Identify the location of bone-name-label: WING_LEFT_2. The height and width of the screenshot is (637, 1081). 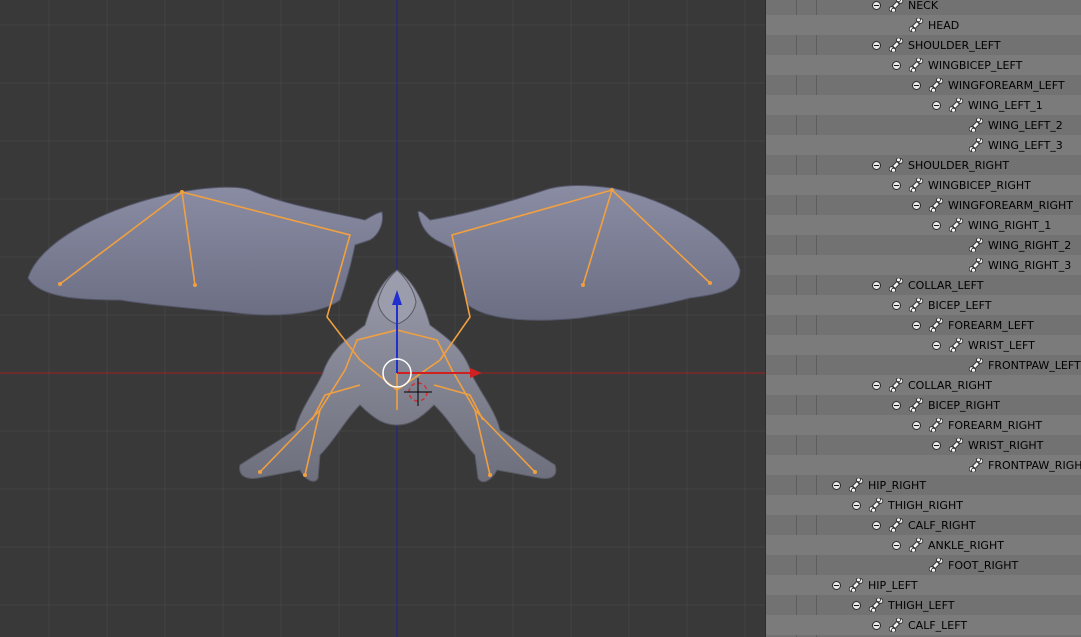
(1025, 125).